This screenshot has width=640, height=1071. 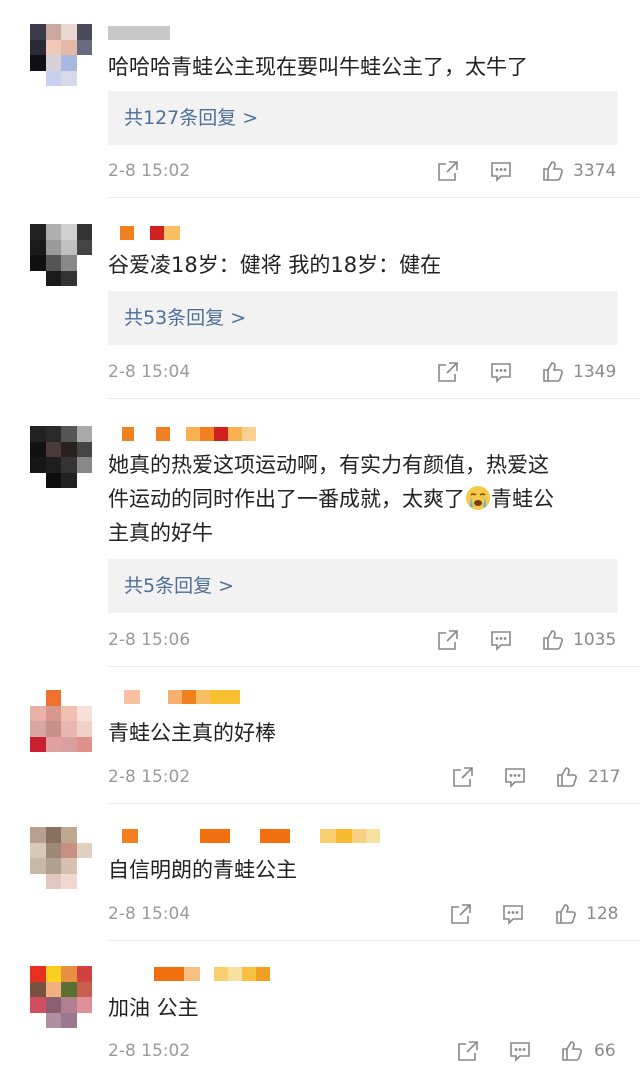 What do you see at coordinates (363, 914) in the screenshot?
I see `comment-meta: 2-8 15:04 128` at bounding box center [363, 914].